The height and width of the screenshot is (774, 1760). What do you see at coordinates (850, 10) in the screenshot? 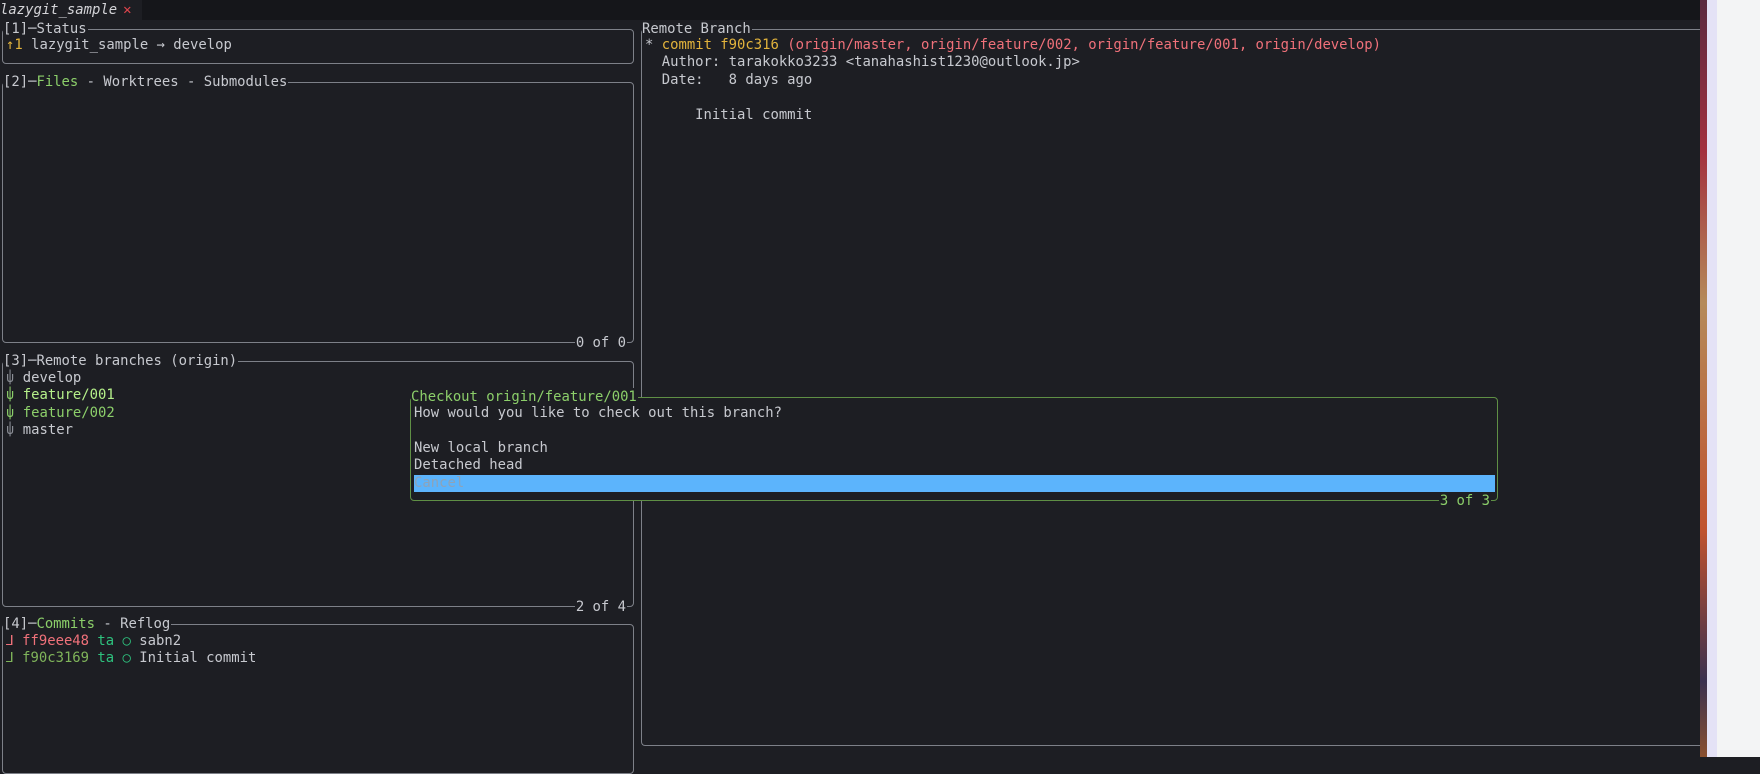
I see `tab-bar` at bounding box center [850, 10].